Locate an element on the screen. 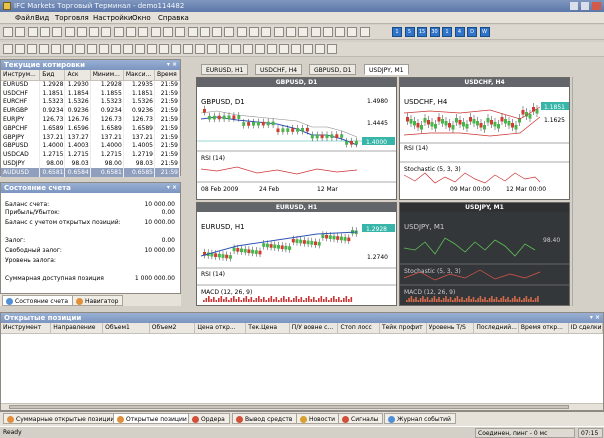 This screenshot has width=604, height=438. quote-row: GBPUSD 1.4000 1.4003 1.4000 1.4005 21:59 is located at coordinates (91, 146).